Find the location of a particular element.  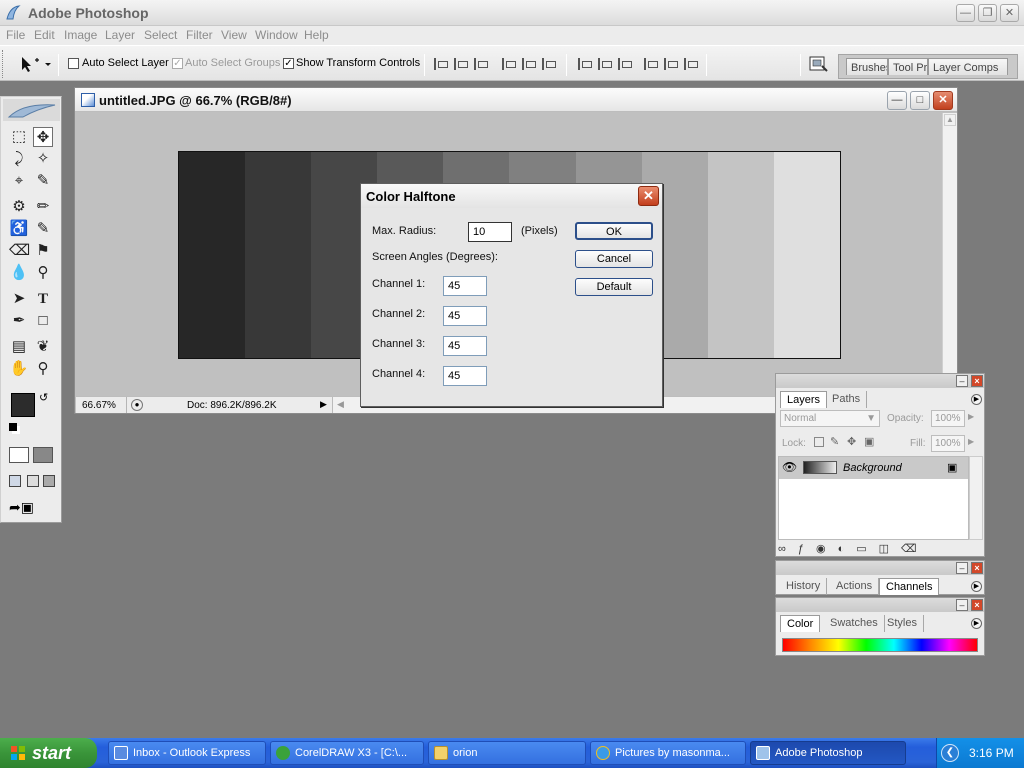

channel-4-input is located at coordinates (465, 376).